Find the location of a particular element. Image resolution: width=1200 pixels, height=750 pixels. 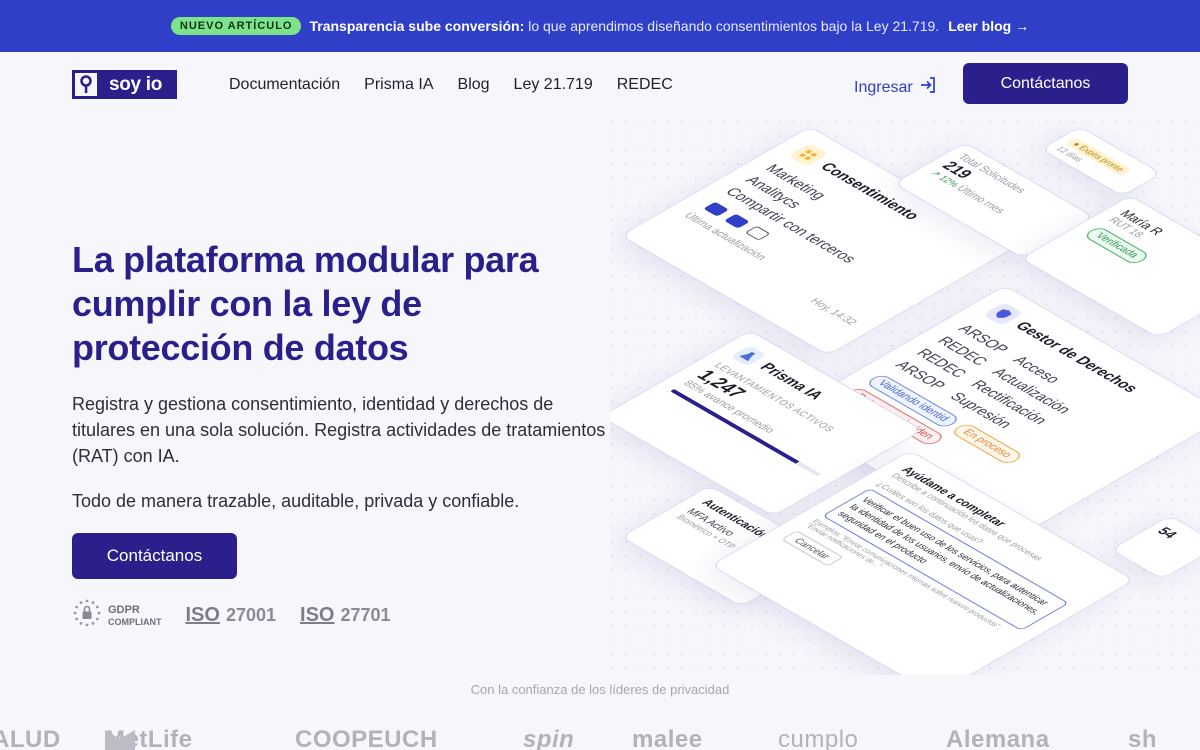

client-logo: spin is located at coordinates (549, 738).